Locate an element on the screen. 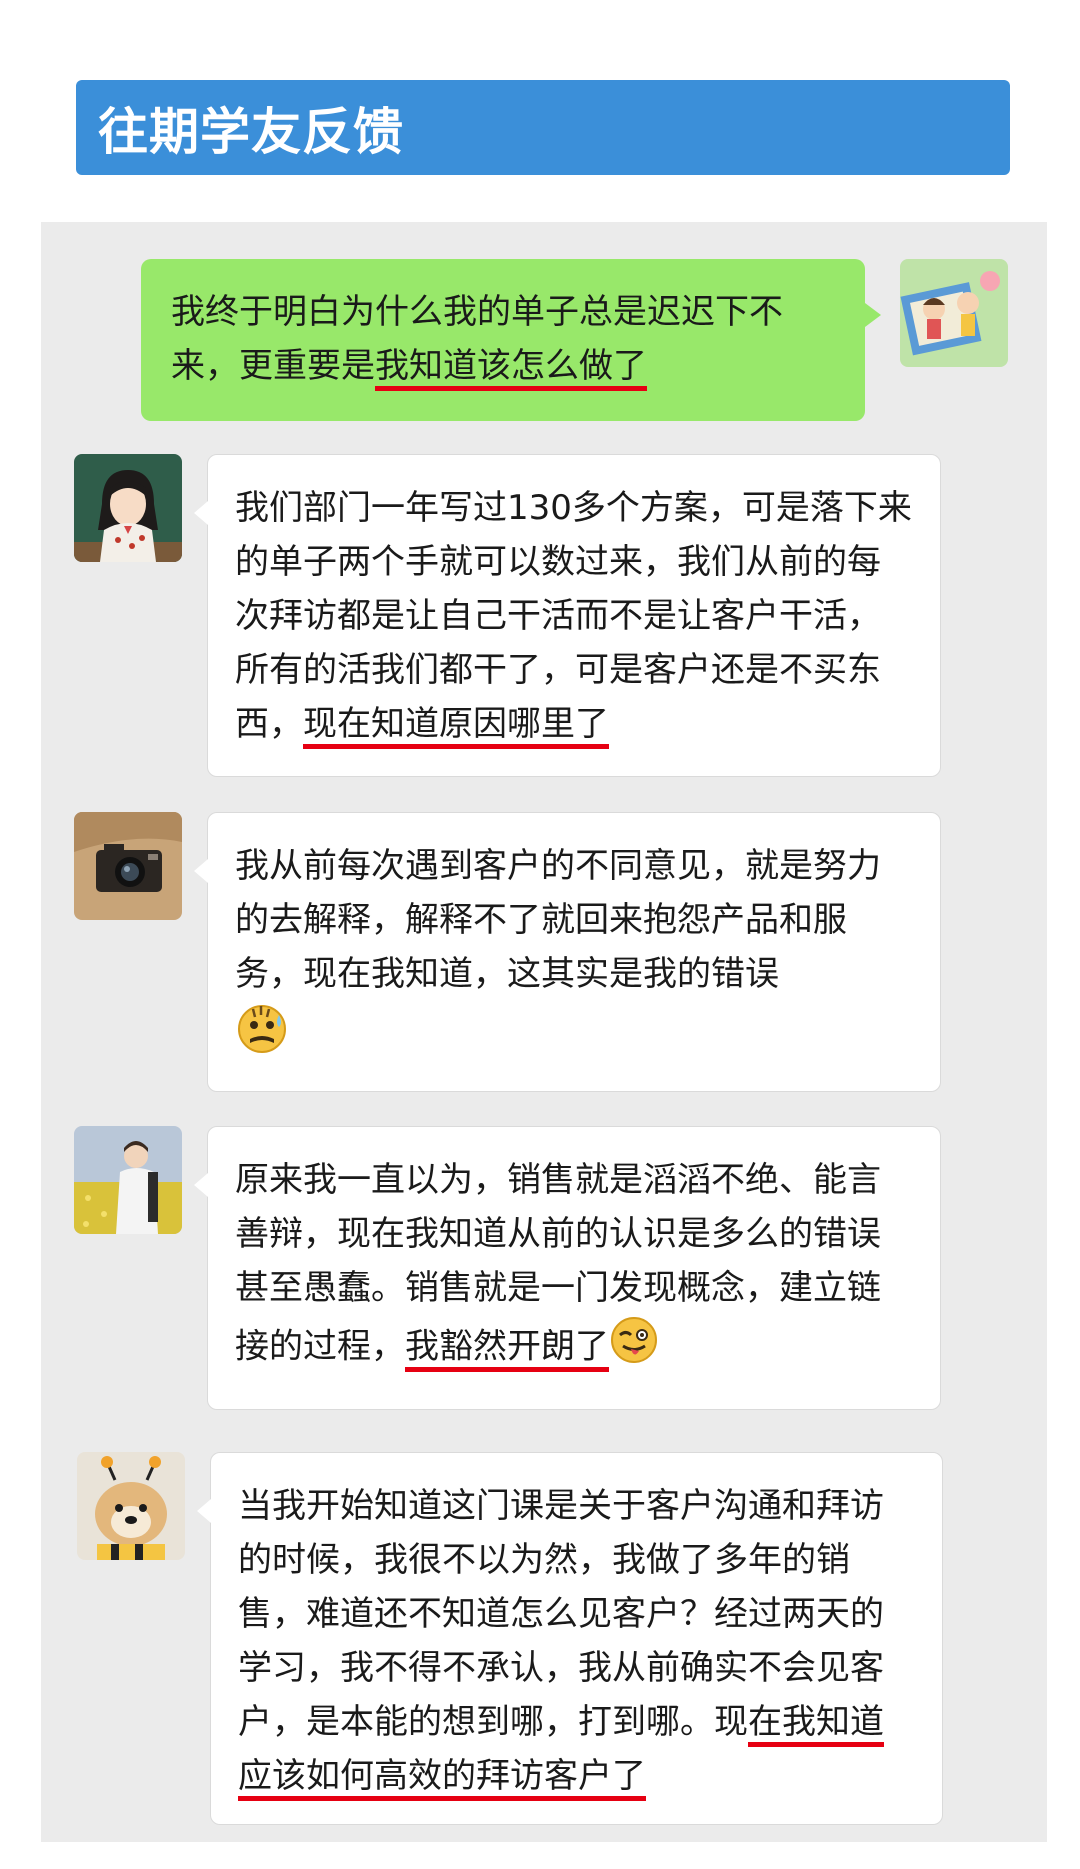 The image size is (1080, 1869). sweating-face-icon is located at coordinates (262, 1029).